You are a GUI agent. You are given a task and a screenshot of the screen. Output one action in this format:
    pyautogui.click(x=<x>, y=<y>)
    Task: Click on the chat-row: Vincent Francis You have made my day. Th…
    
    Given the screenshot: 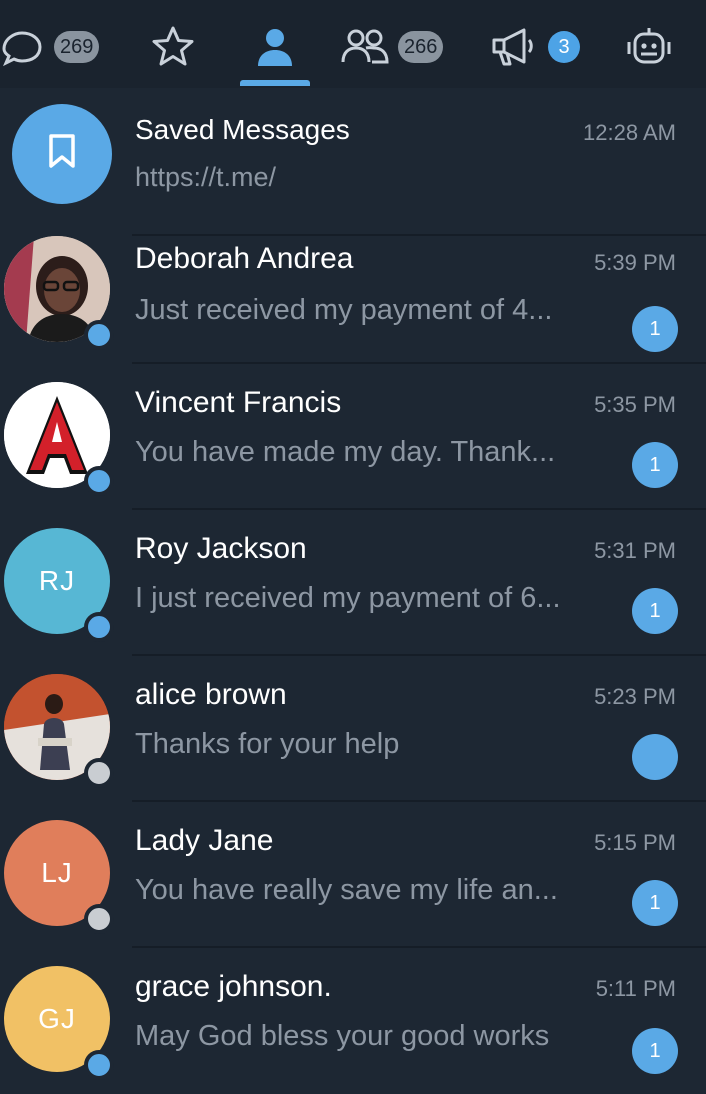 What is the action you would take?
    pyautogui.click(x=353, y=437)
    